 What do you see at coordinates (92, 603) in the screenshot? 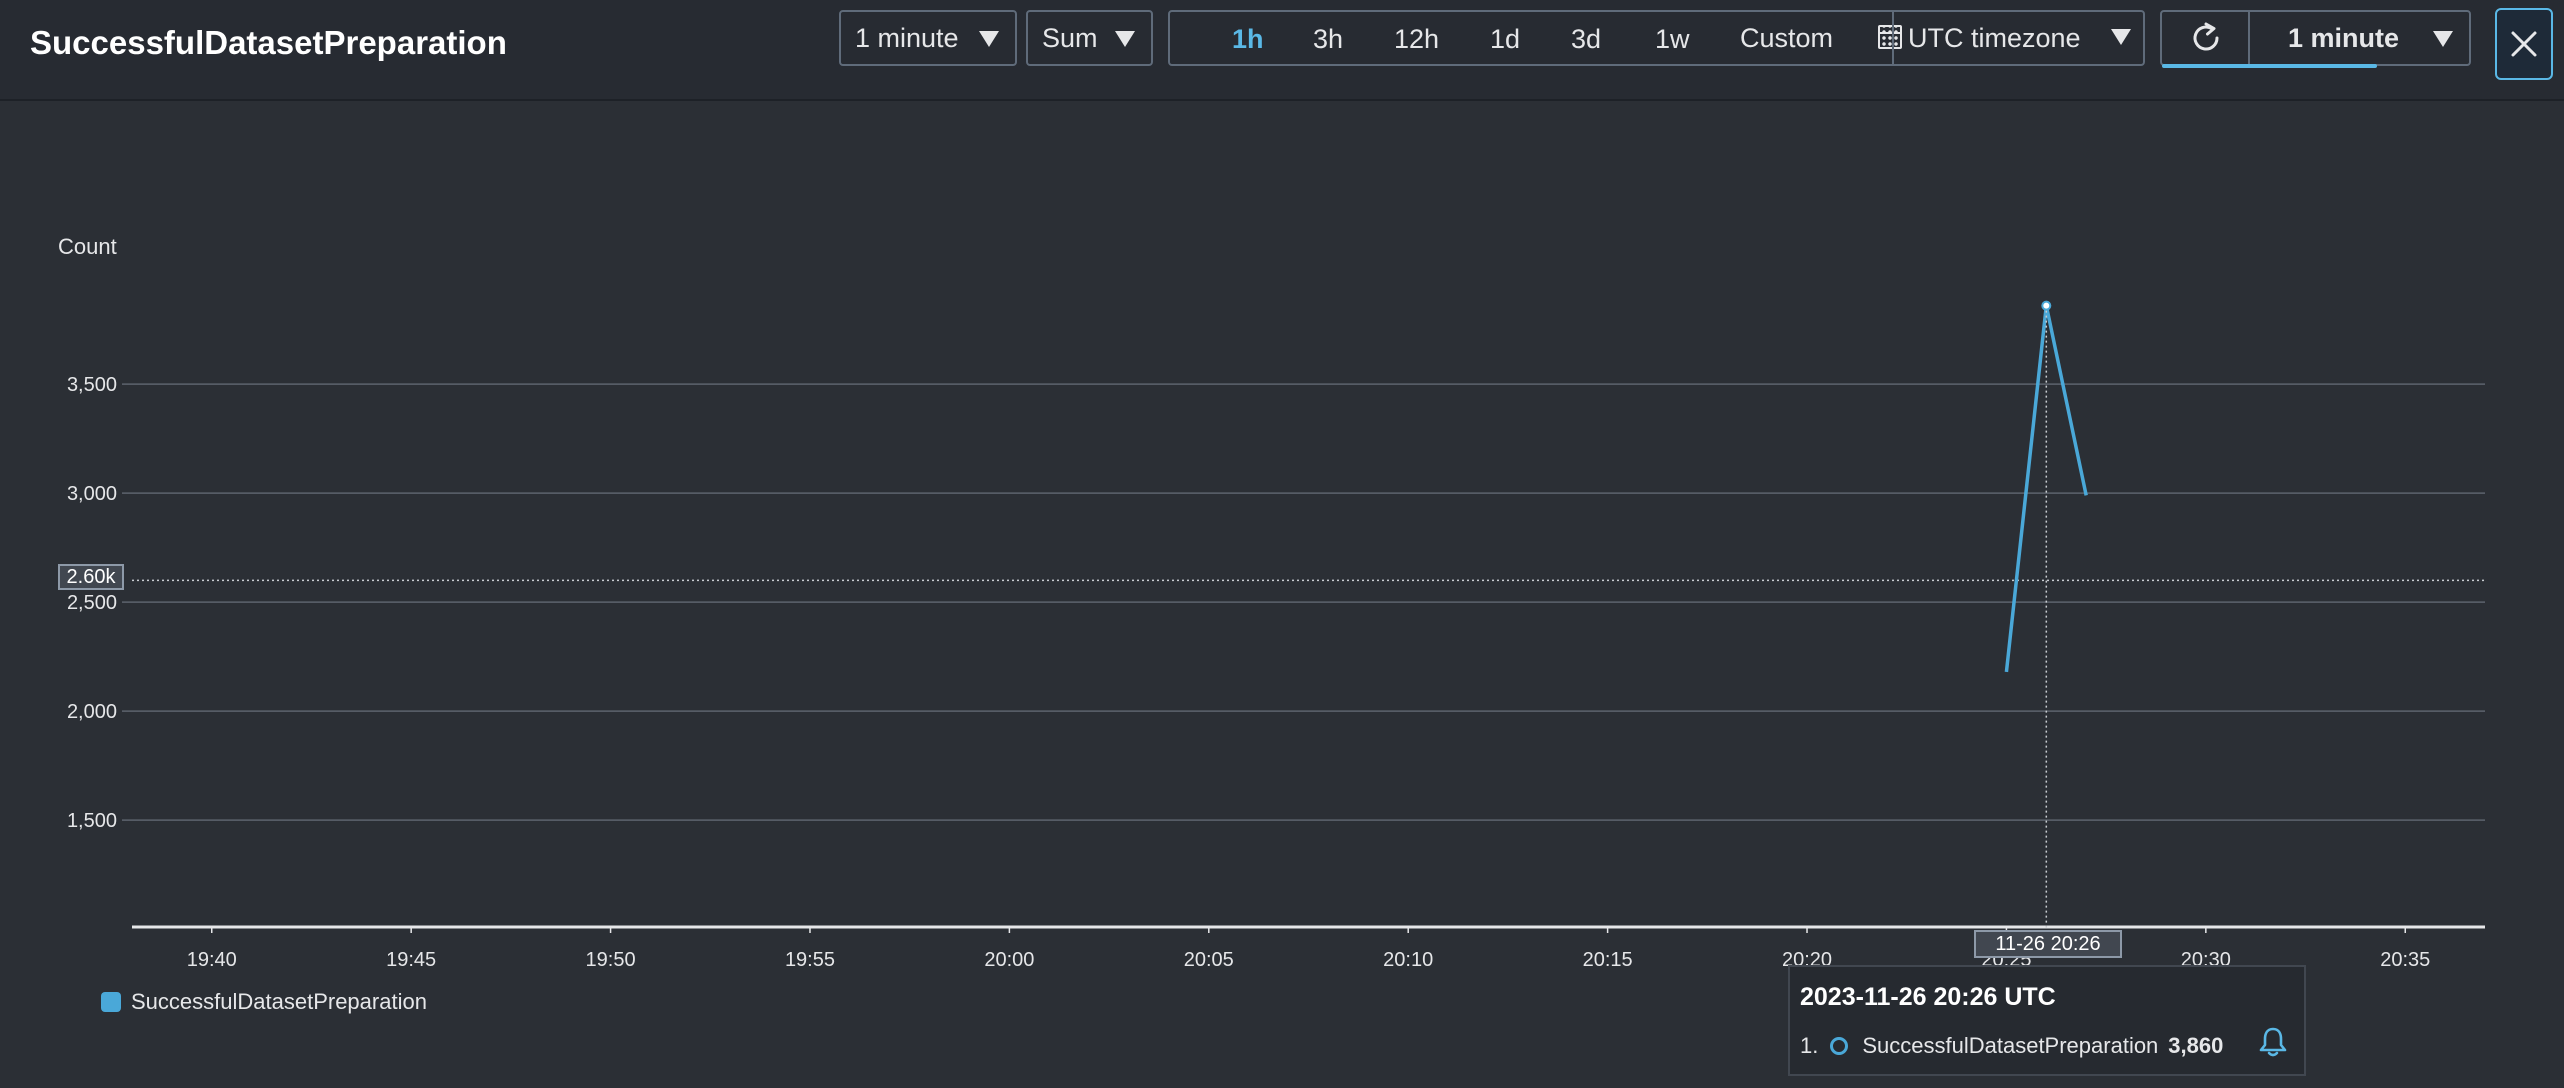
I see `y-tick-label: 2,500` at bounding box center [92, 603].